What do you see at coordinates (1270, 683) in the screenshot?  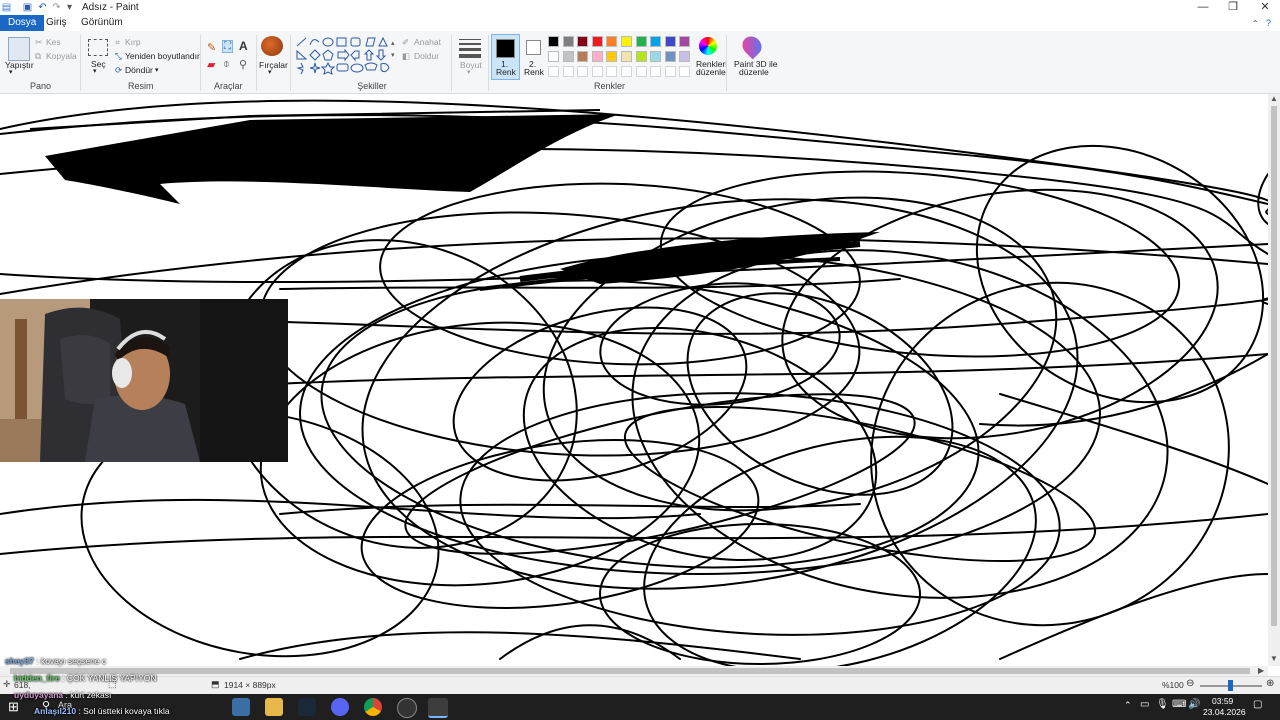 I see `zoom-in-icon: ⊕` at bounding box center [1270, 683].